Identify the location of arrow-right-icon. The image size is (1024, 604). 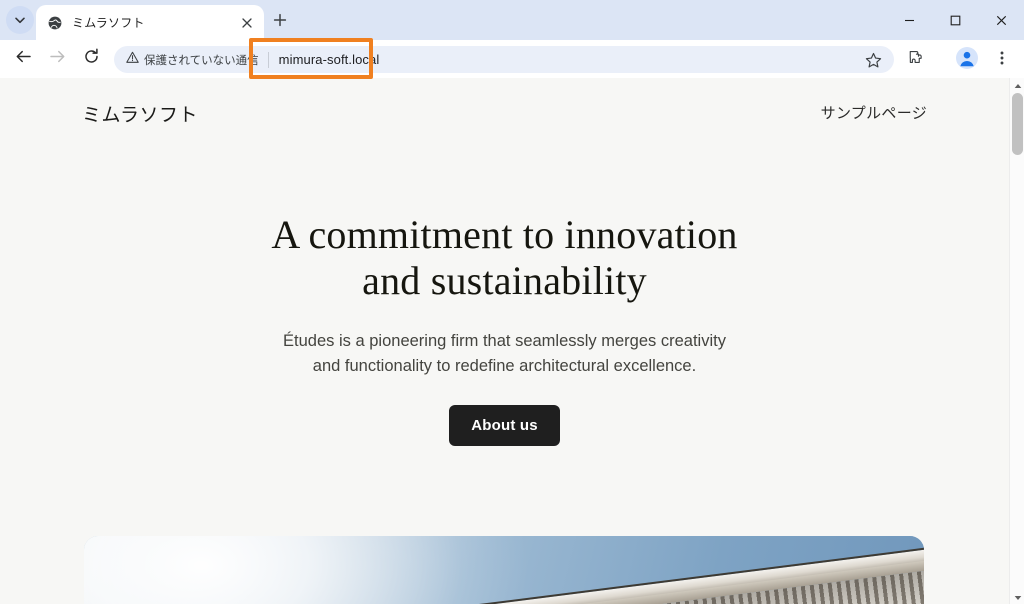
(57, 59).